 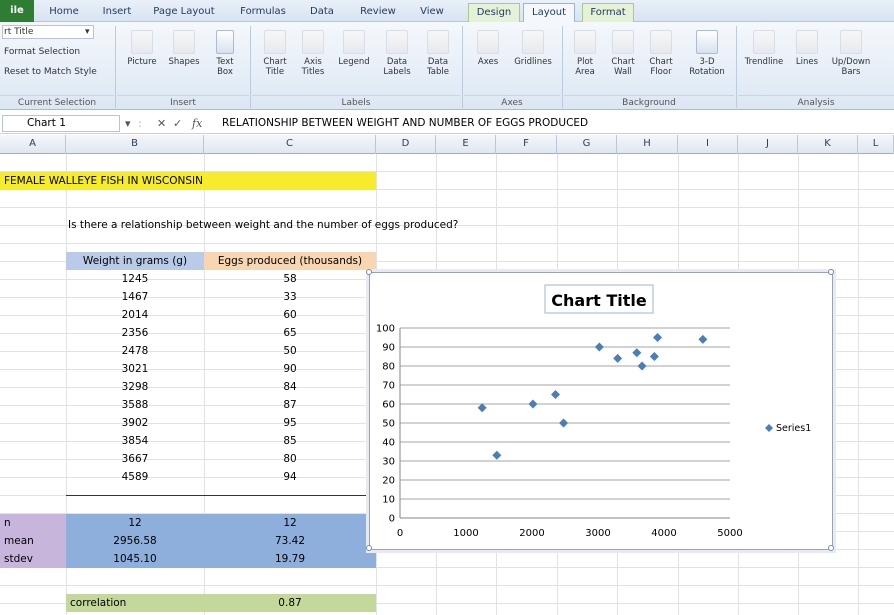 What do you see at coordinates (466, 144) in the screenshot?
I see `column-header-e: E` at bounding box center [466, 144].